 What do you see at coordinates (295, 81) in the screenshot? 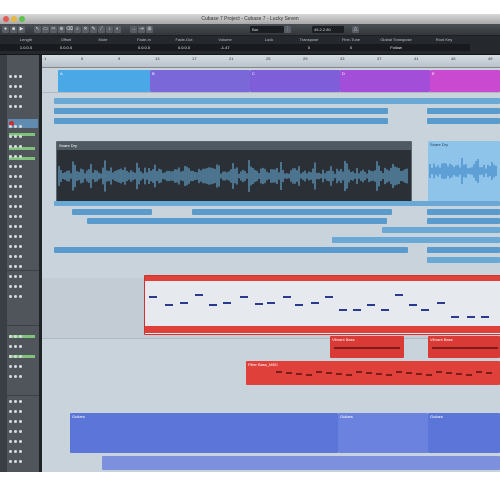
I see `arranger-part-c` at bounding box center [295, 81].